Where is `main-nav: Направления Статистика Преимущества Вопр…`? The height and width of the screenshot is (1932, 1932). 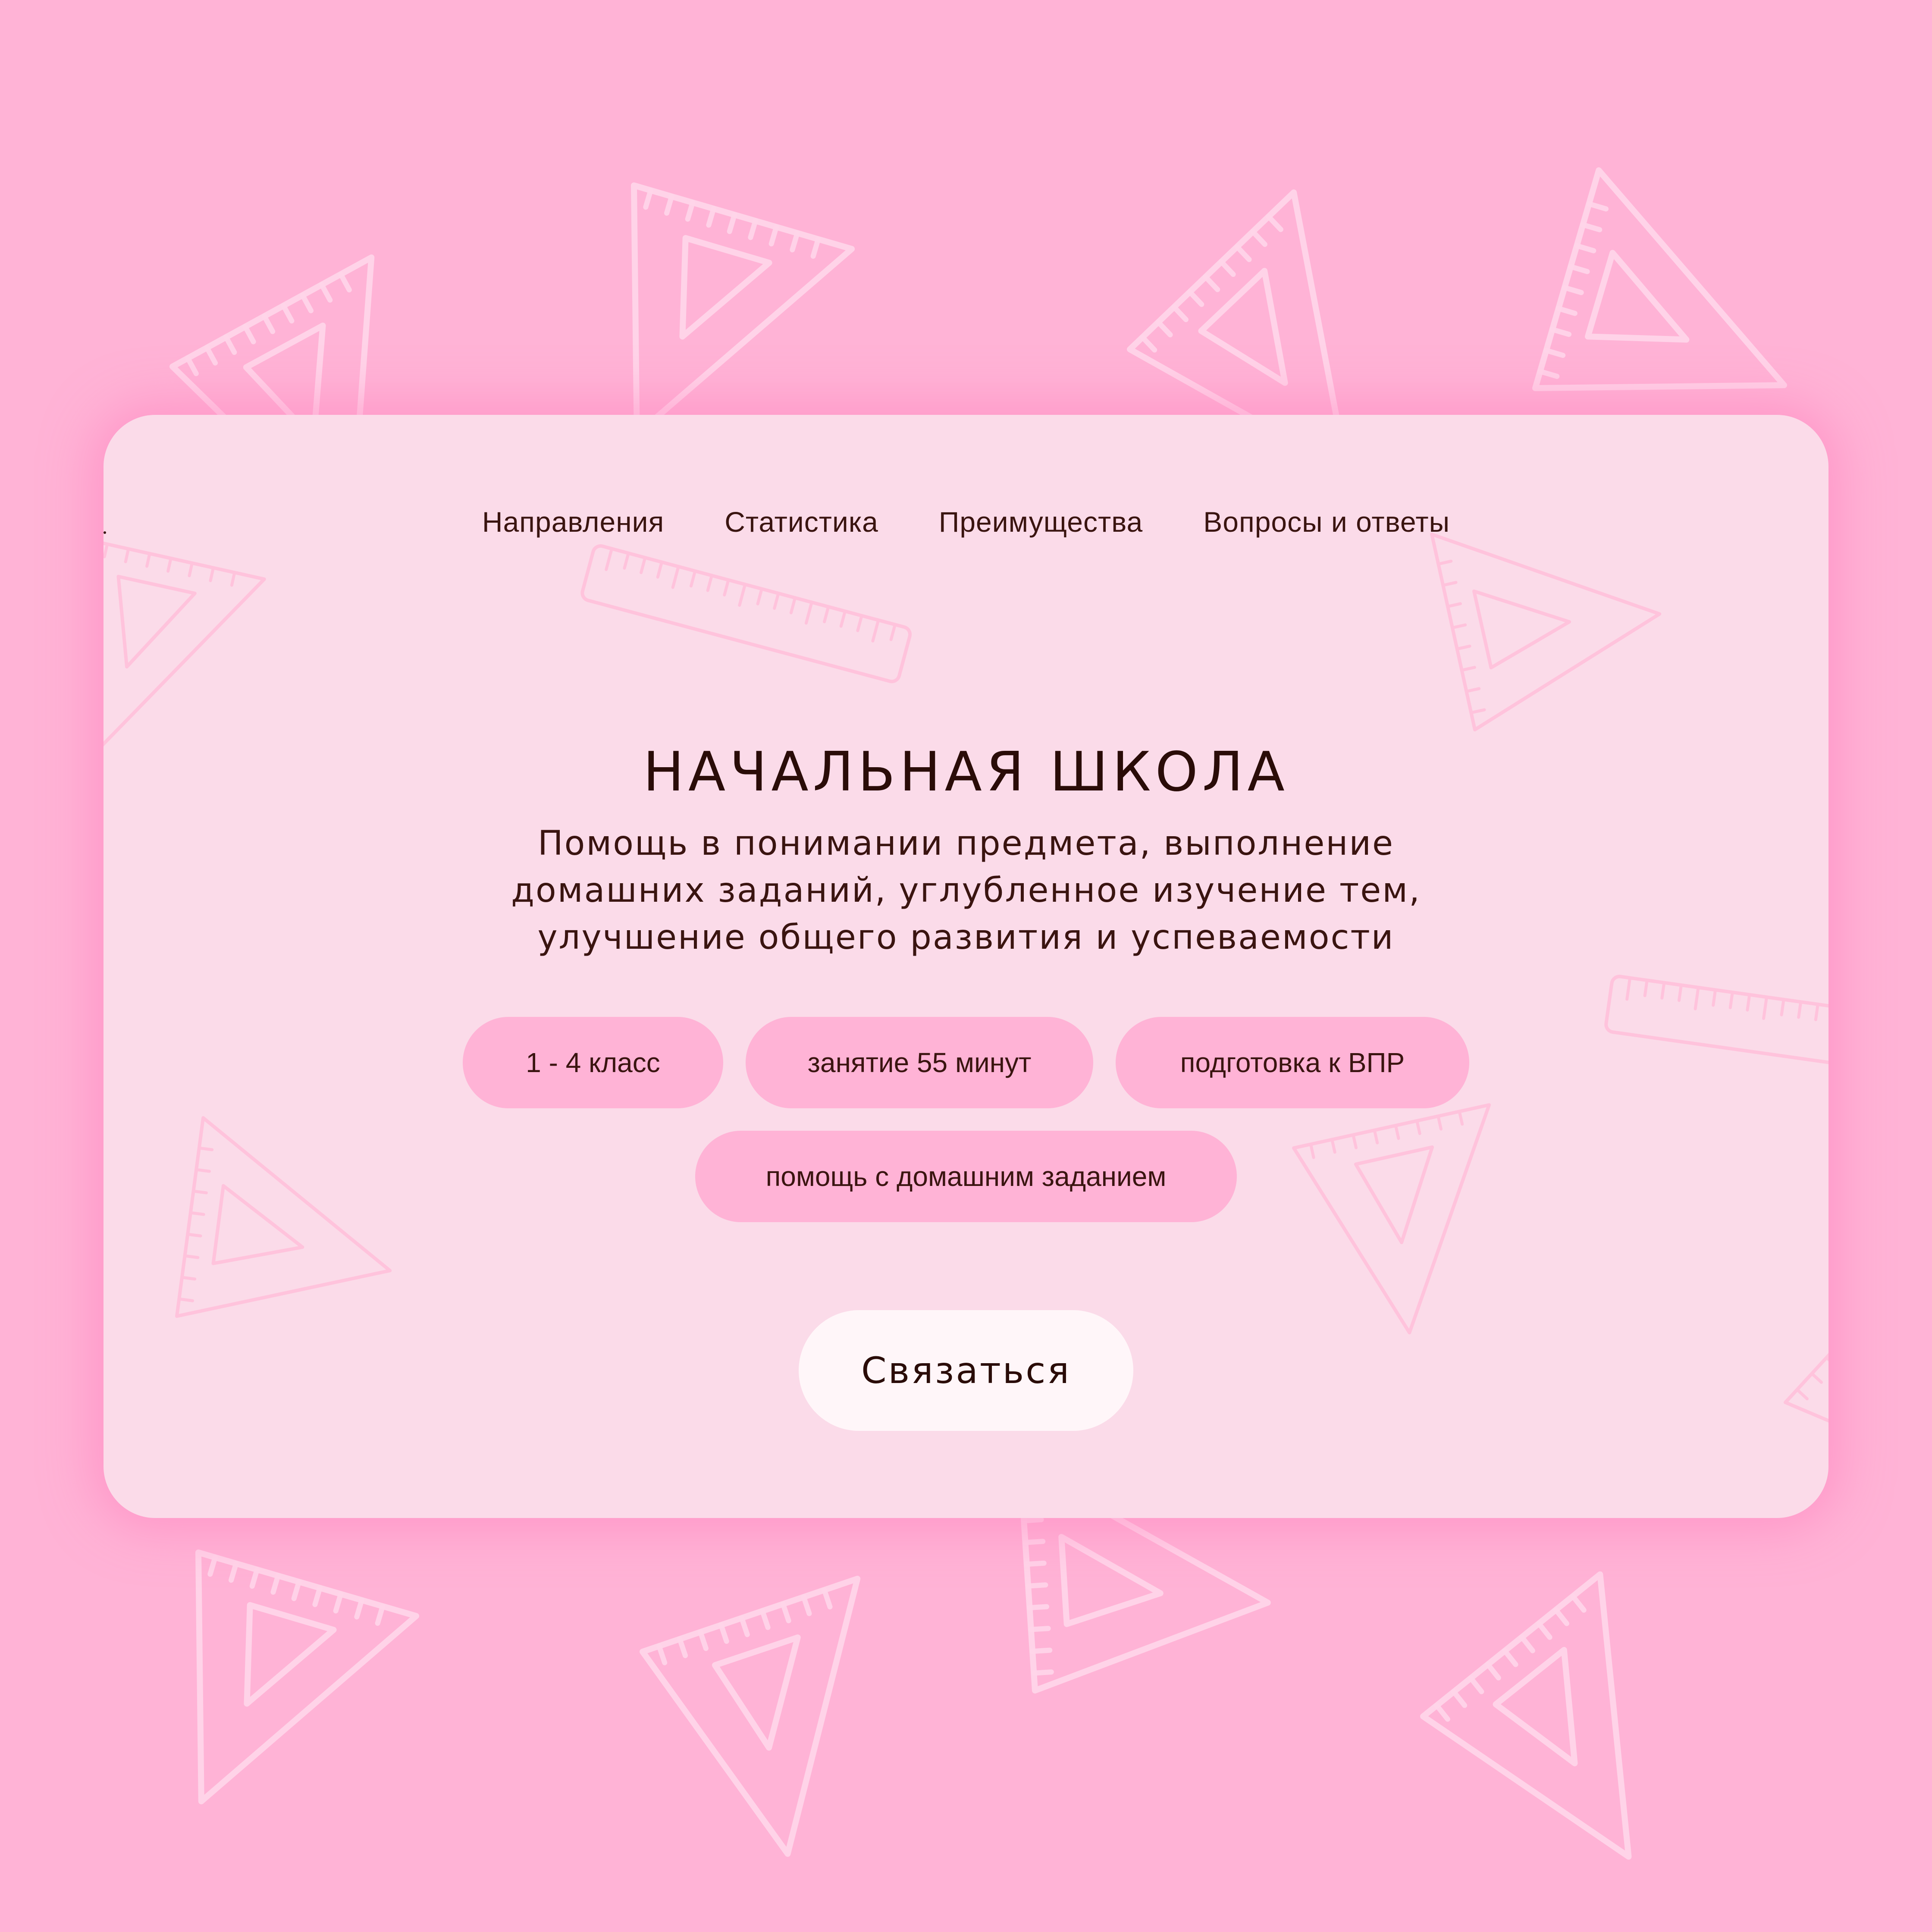
main-nav: Направления Статистика Преимущества Вопр… is located at coordinates (966, 522).